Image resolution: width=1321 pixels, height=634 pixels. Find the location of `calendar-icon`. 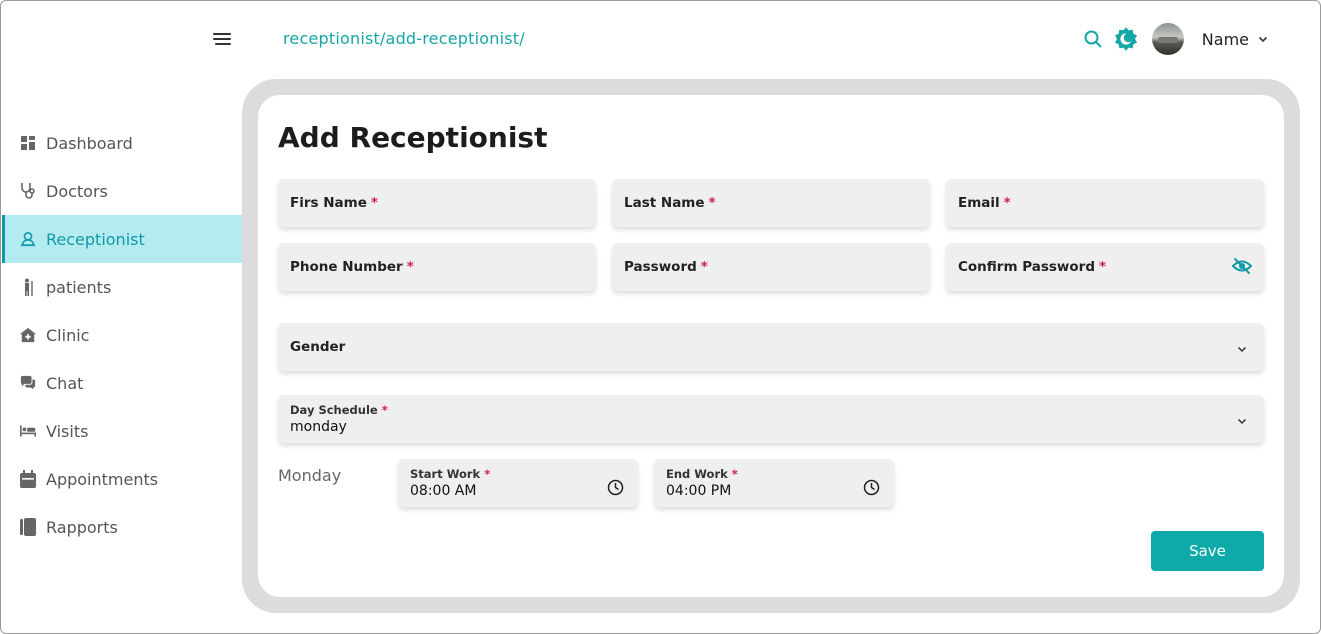

calendar-icon is located at coordinates (28, 479).